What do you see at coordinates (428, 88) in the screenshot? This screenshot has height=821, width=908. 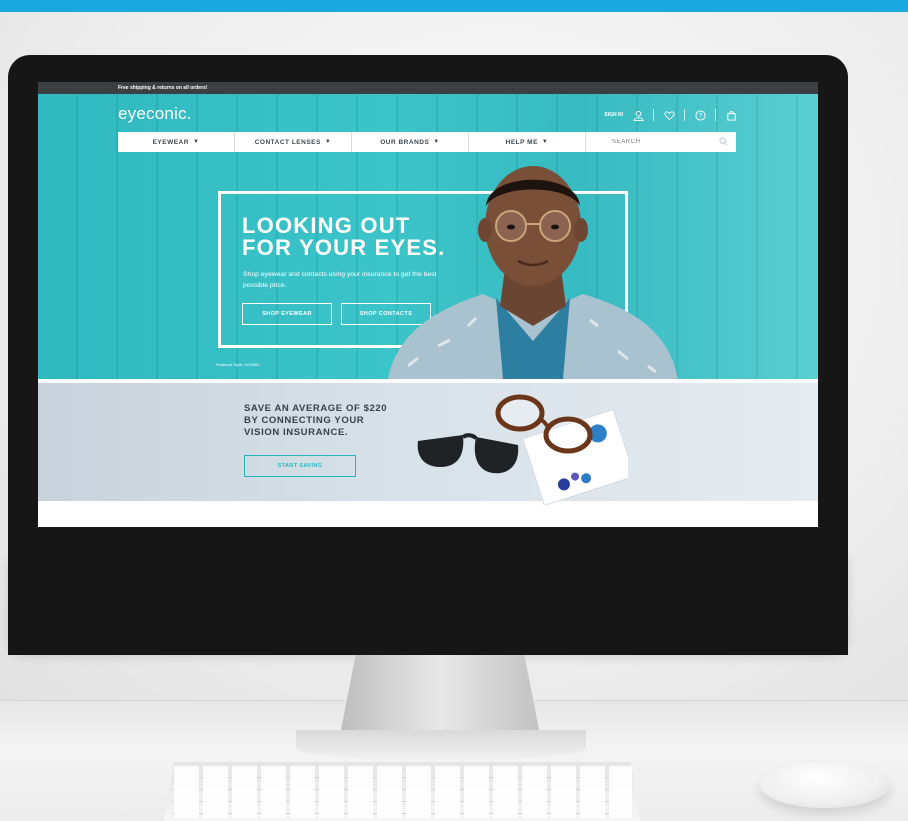 I see `promo-banner: Free shipping & returns on all orders!` at bounding box center [428, 88].